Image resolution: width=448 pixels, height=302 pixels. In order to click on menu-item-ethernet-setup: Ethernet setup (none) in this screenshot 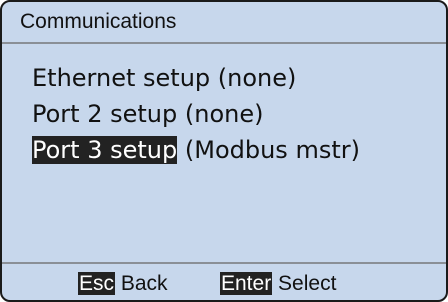, I will do `click(196, 78)`.